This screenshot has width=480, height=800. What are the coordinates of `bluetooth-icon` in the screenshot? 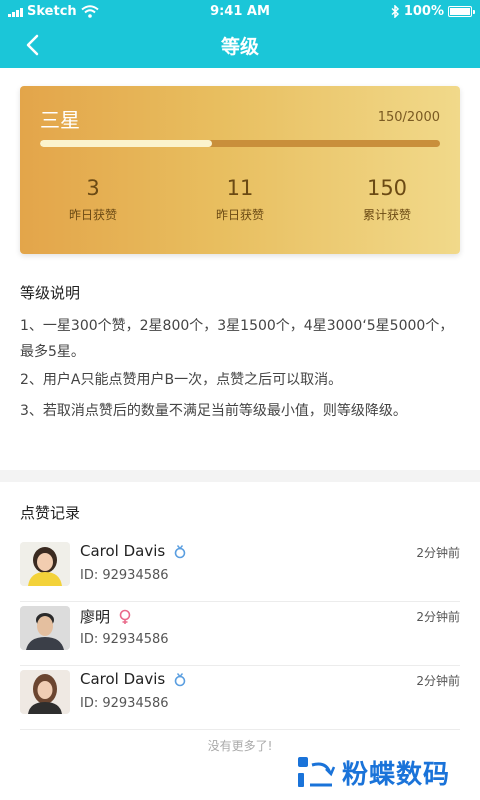 It's located at (395, 11).